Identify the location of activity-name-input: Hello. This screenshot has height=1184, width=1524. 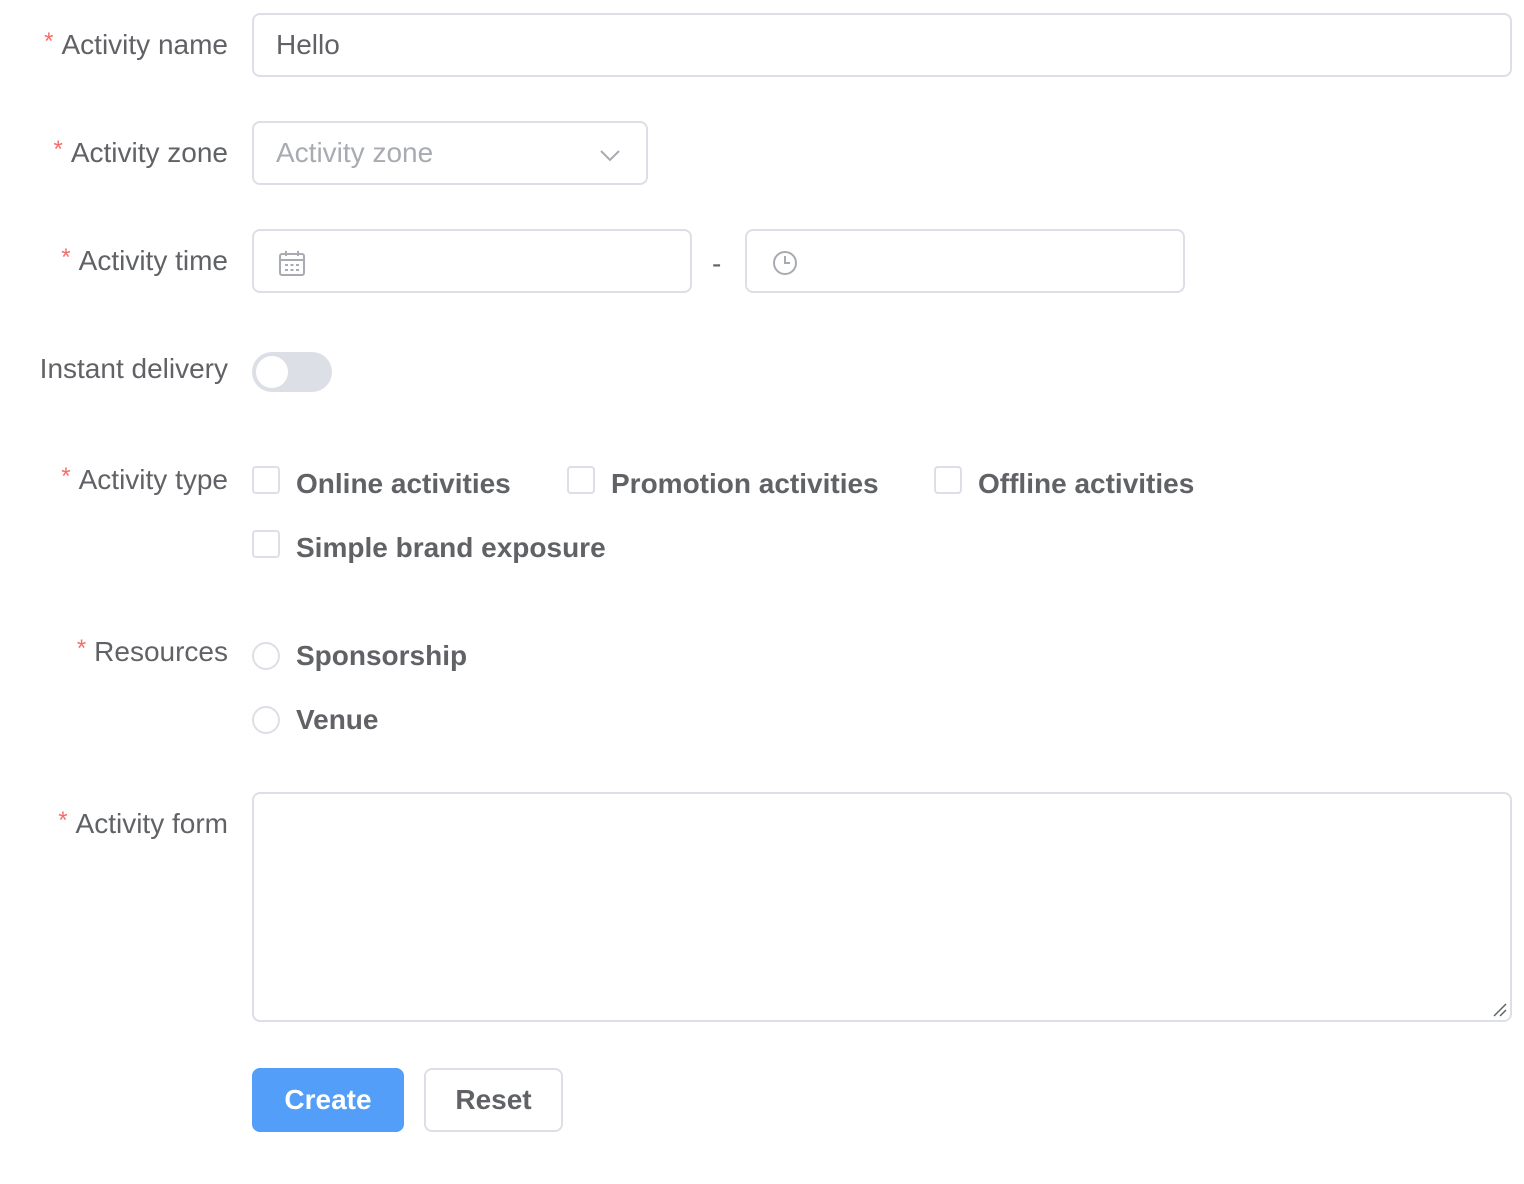
(882, 45).